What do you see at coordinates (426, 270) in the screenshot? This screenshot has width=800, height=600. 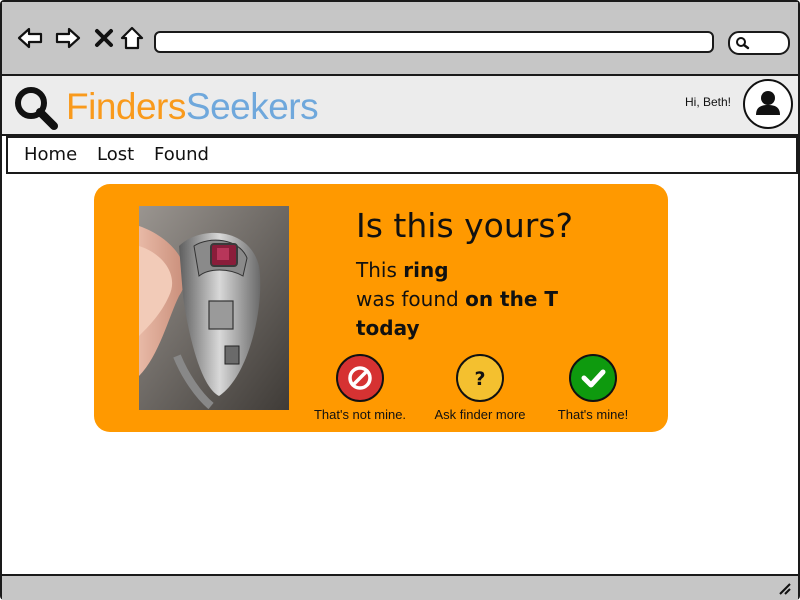 I see `item-name: ring` at bounding box center [426, 270].